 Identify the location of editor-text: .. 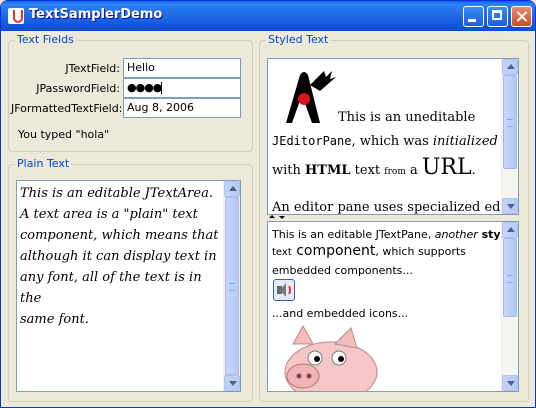
(473, 170).